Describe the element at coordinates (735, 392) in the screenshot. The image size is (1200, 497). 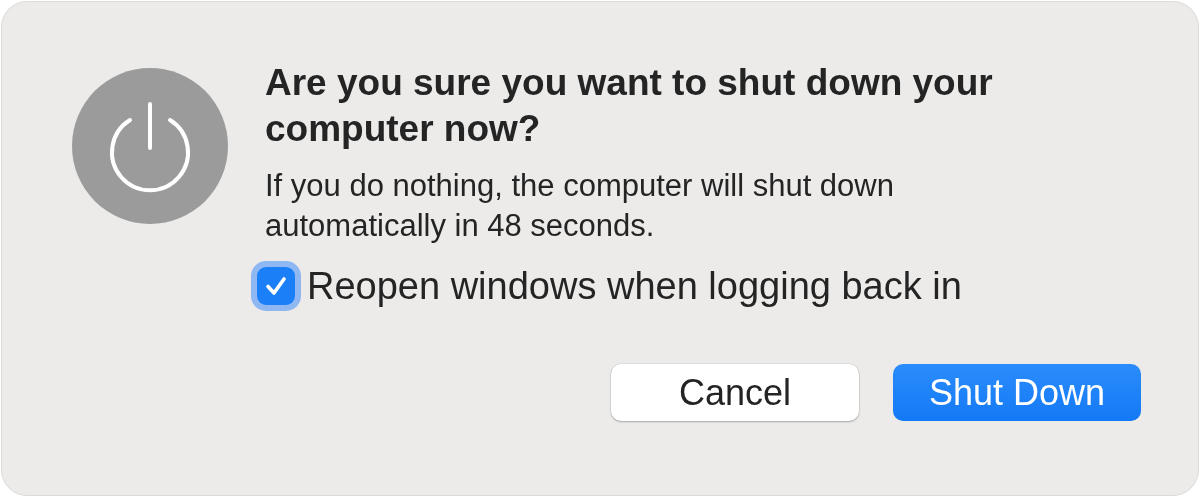
I see `cancel-button: Cancel` at that location.